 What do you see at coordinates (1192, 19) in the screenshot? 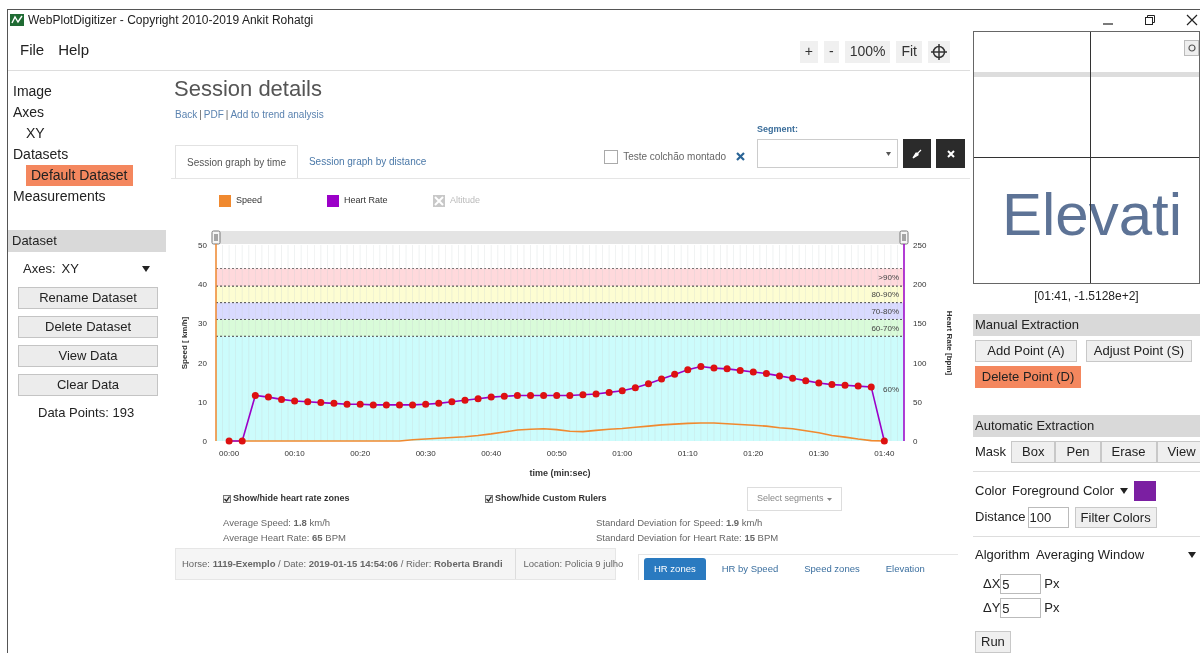
I see `close-icon` at bounding box center [1192, 19].